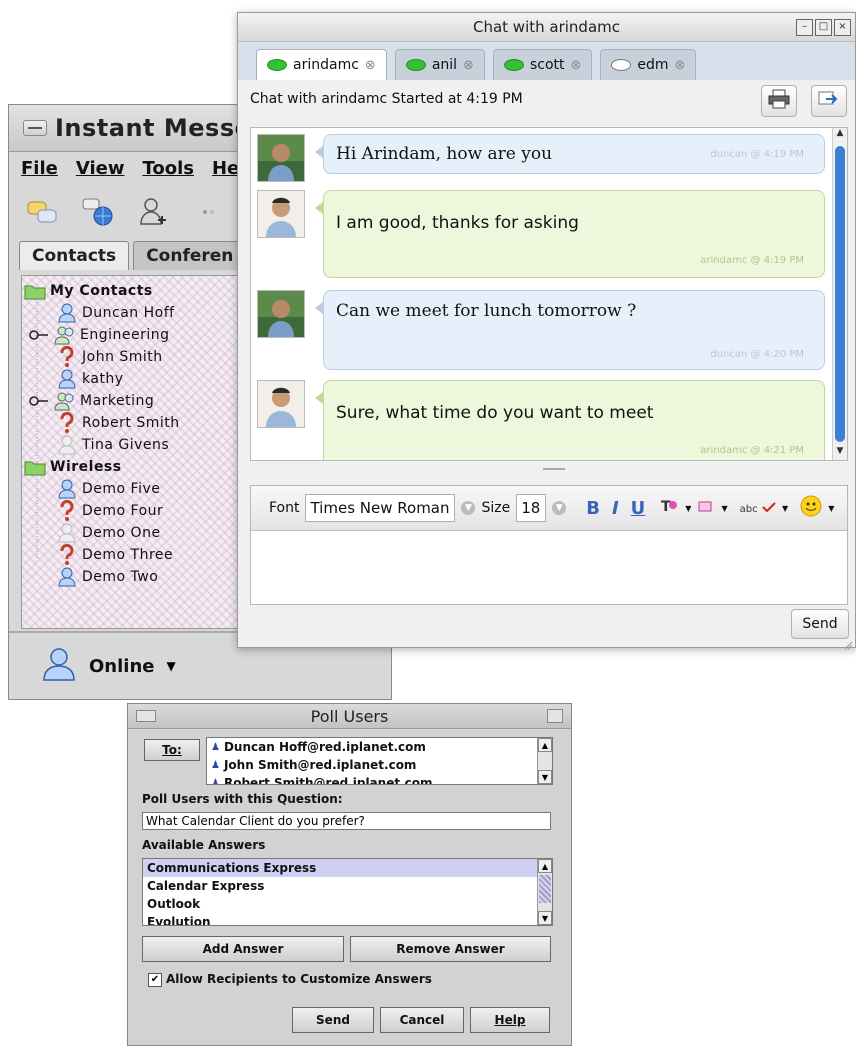  Describe the element at coordinates (593, 508) in the screenshot. I see `bold-button: B` at that location.